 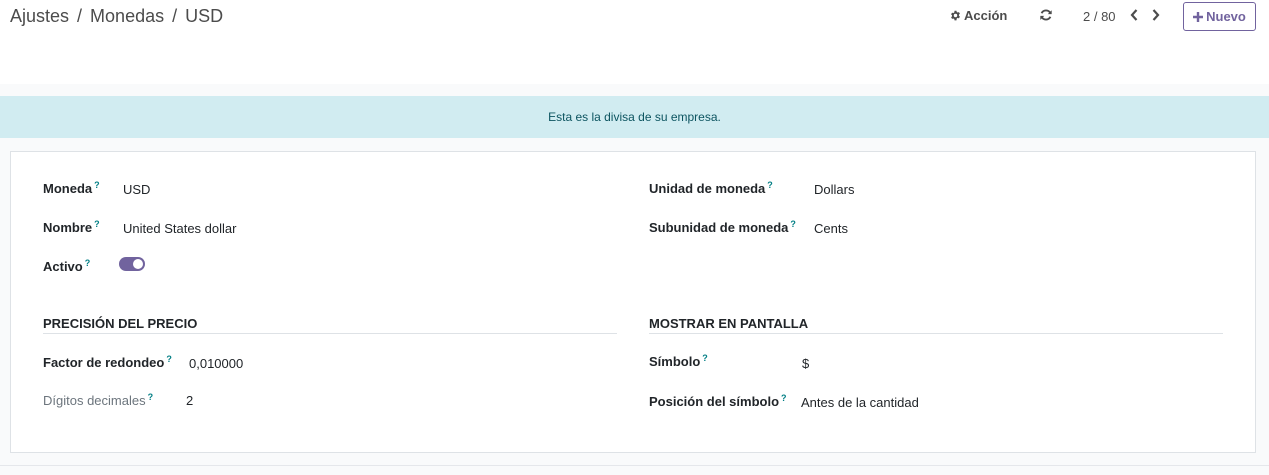 What do you see at coordinates (67, 266) in the screenshot?
I see `active-label: Activo?` at bounding box center [67, 266].